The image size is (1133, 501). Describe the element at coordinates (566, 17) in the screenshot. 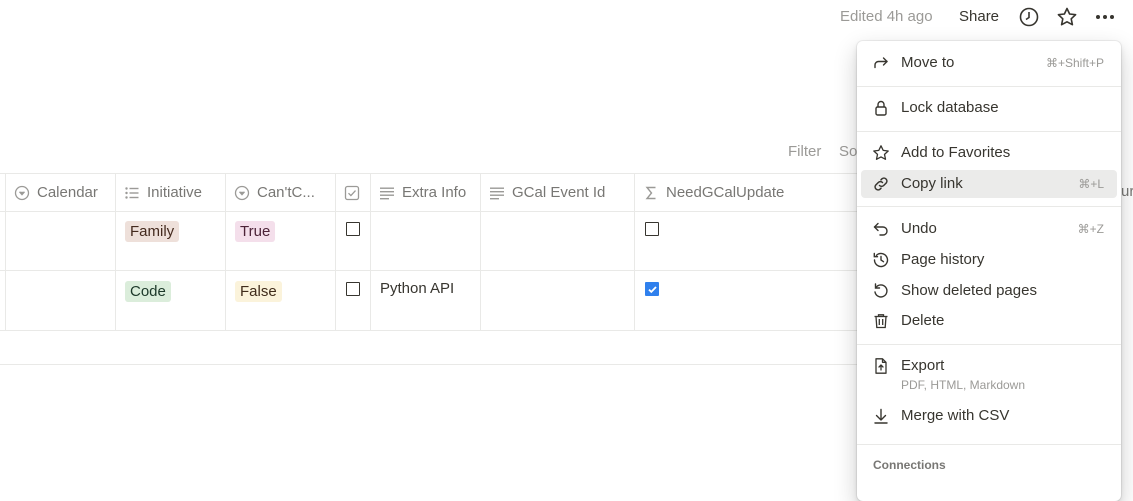

I see `top-bar: Edited 4h ago Share` at that location.